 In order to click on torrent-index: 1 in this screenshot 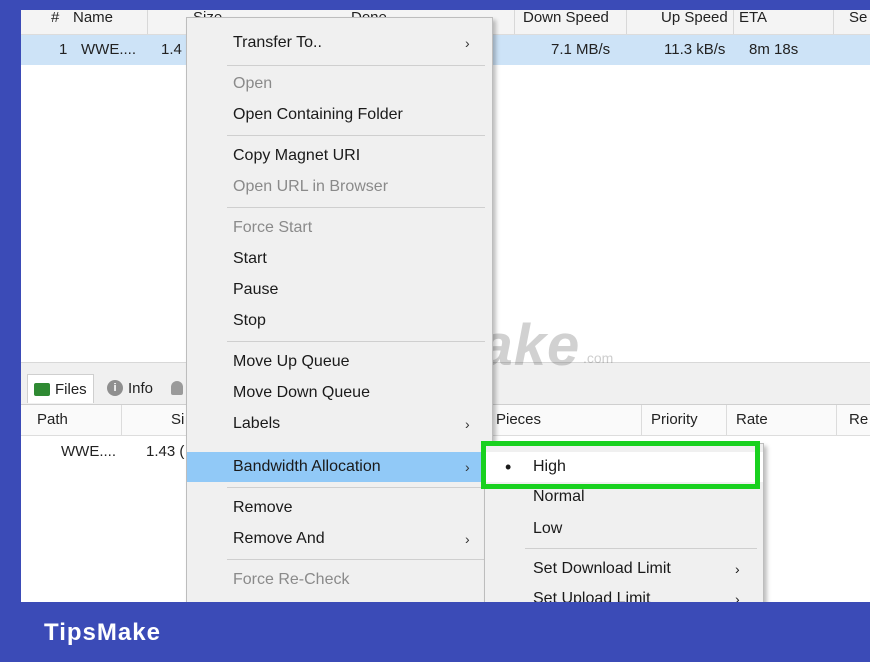, I will do `click(63, 49)`.